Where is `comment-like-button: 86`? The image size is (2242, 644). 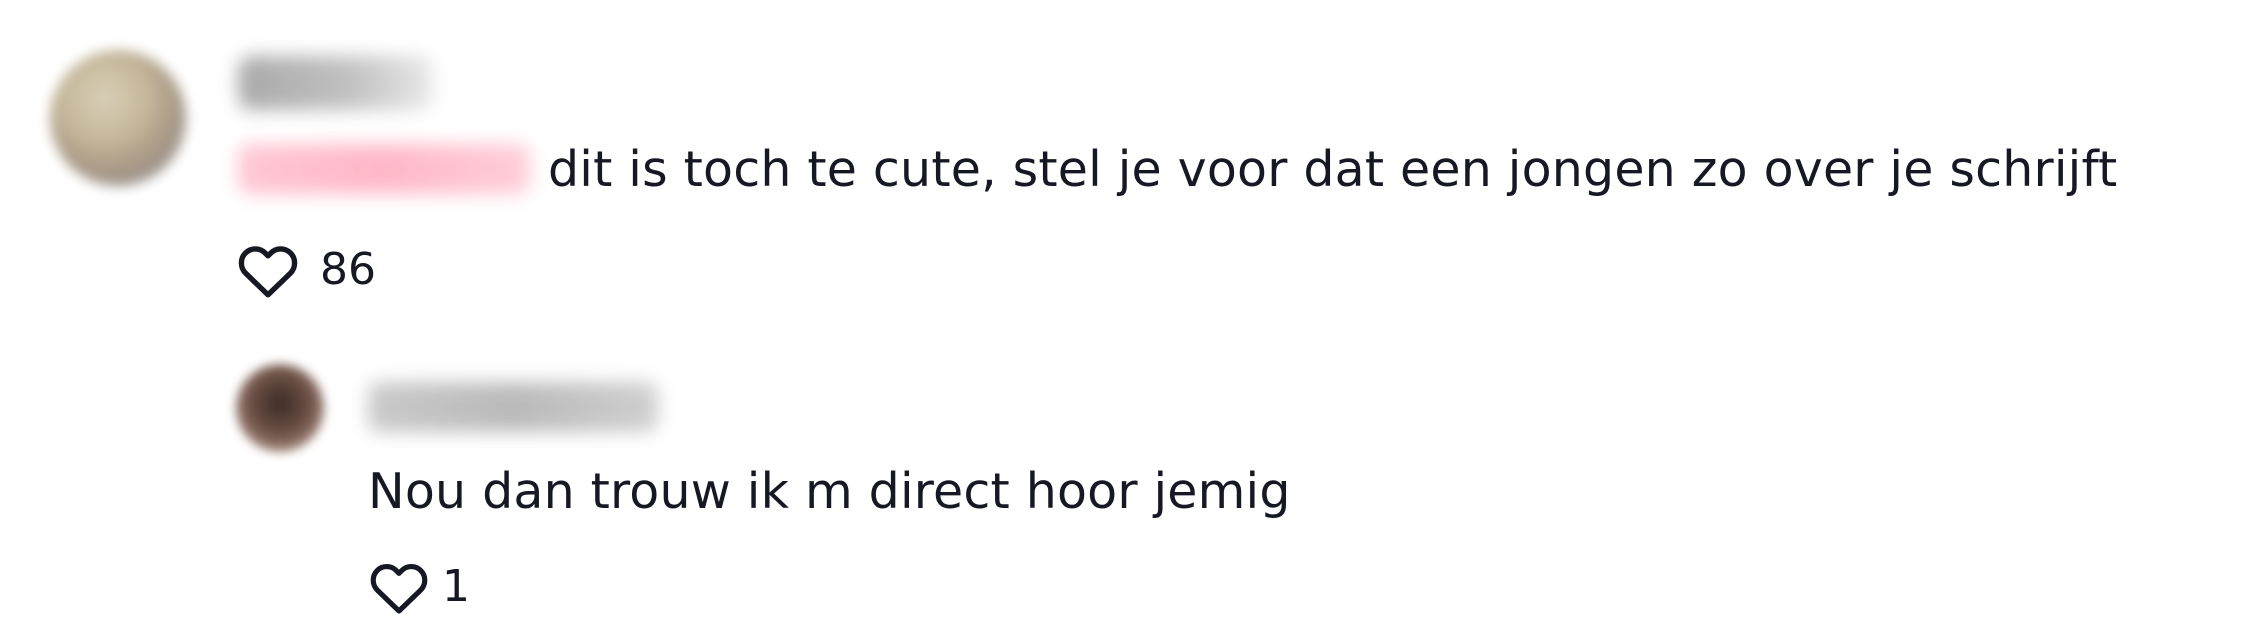 comment-like-button: 86 is located at coordinates (306, 270).